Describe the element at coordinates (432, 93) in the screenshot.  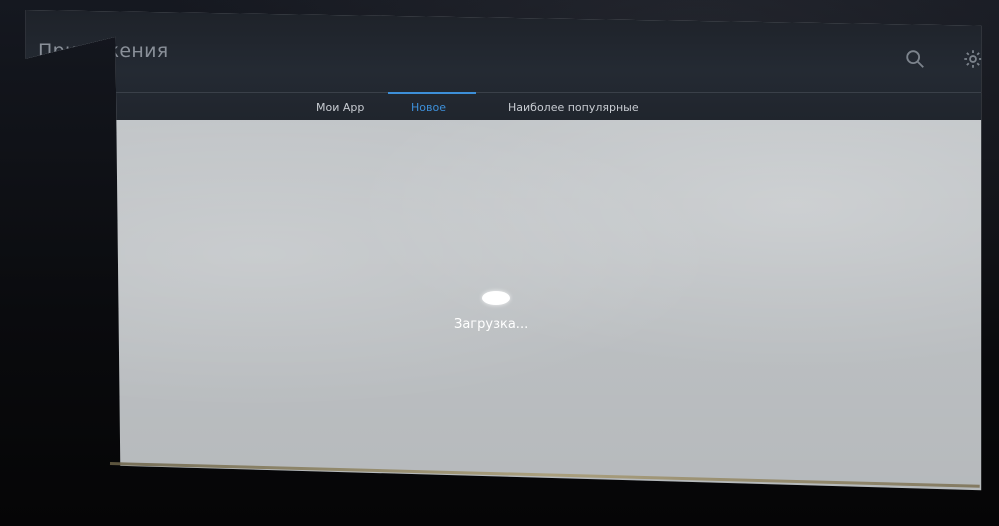
I see `active-tab-indicator` at that location.